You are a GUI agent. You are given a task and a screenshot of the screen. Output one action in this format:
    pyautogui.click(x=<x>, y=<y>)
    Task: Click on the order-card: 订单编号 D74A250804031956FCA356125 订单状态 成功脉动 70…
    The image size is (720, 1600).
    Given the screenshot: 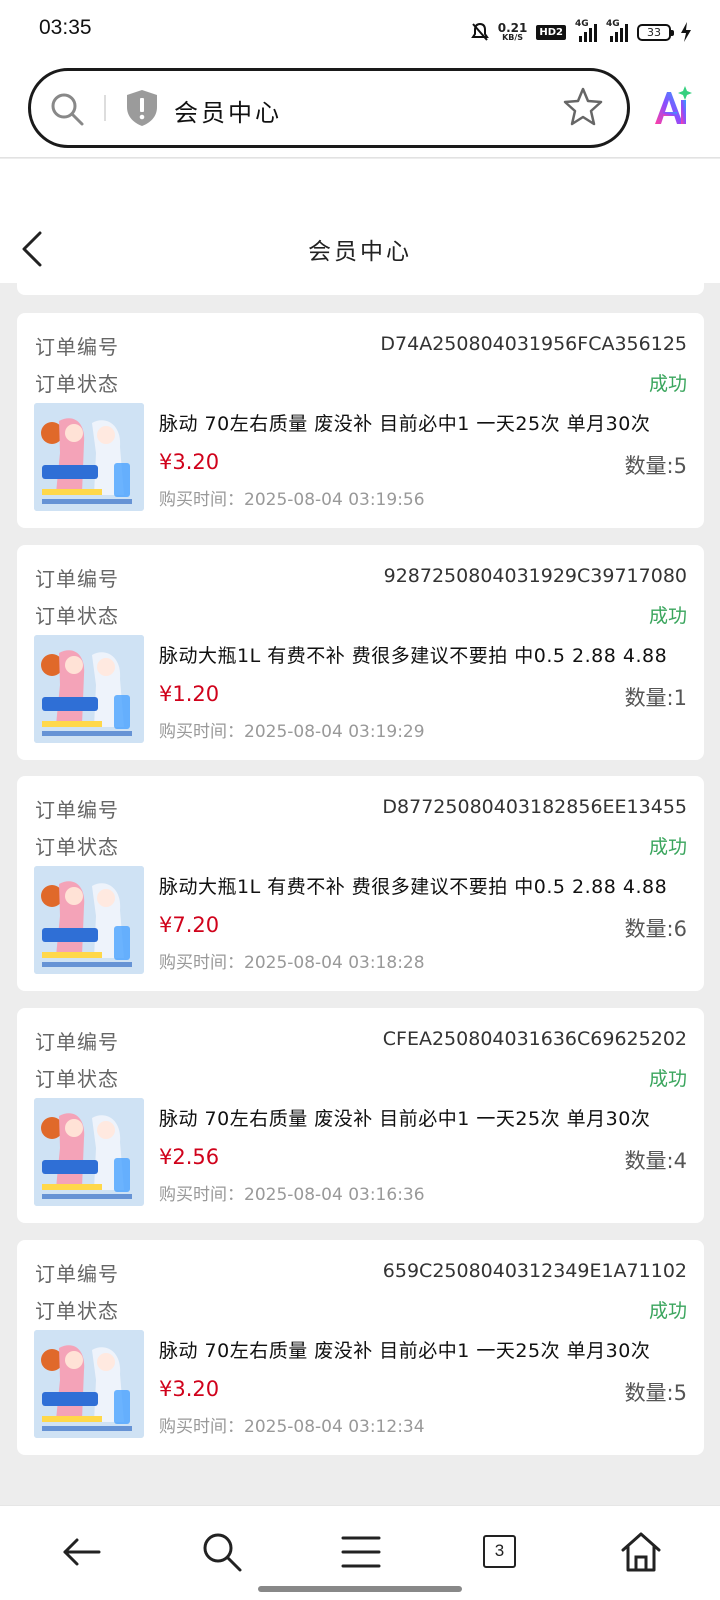 What is the action you would take?
    pyautogui.click(x=360, y=420)
    